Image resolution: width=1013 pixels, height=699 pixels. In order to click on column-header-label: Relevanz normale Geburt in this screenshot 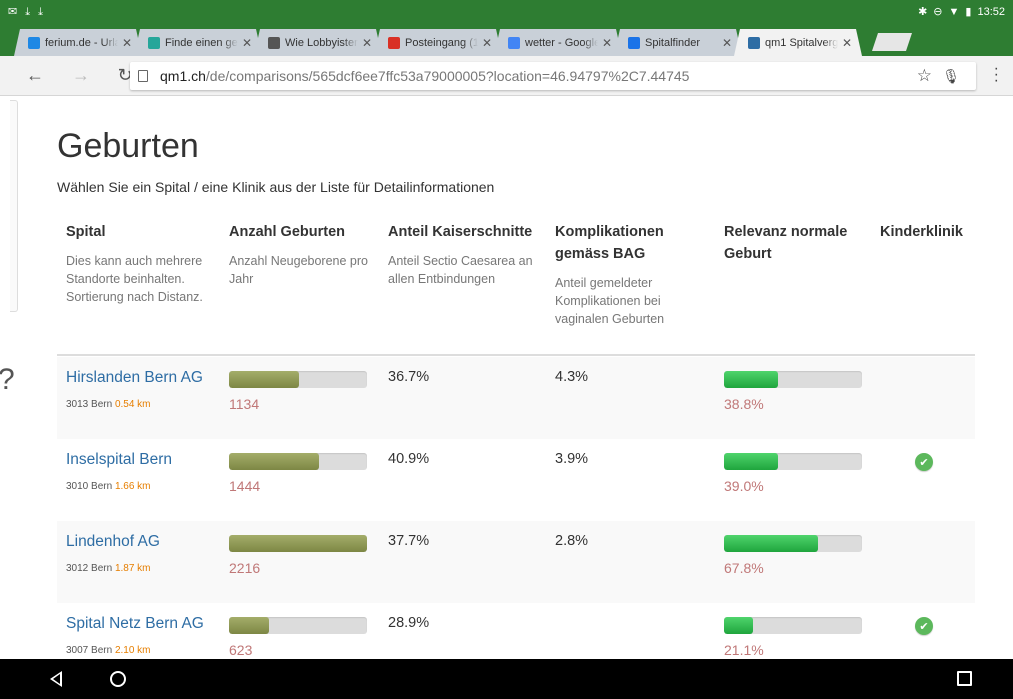, I will do `click(786, 243)`.